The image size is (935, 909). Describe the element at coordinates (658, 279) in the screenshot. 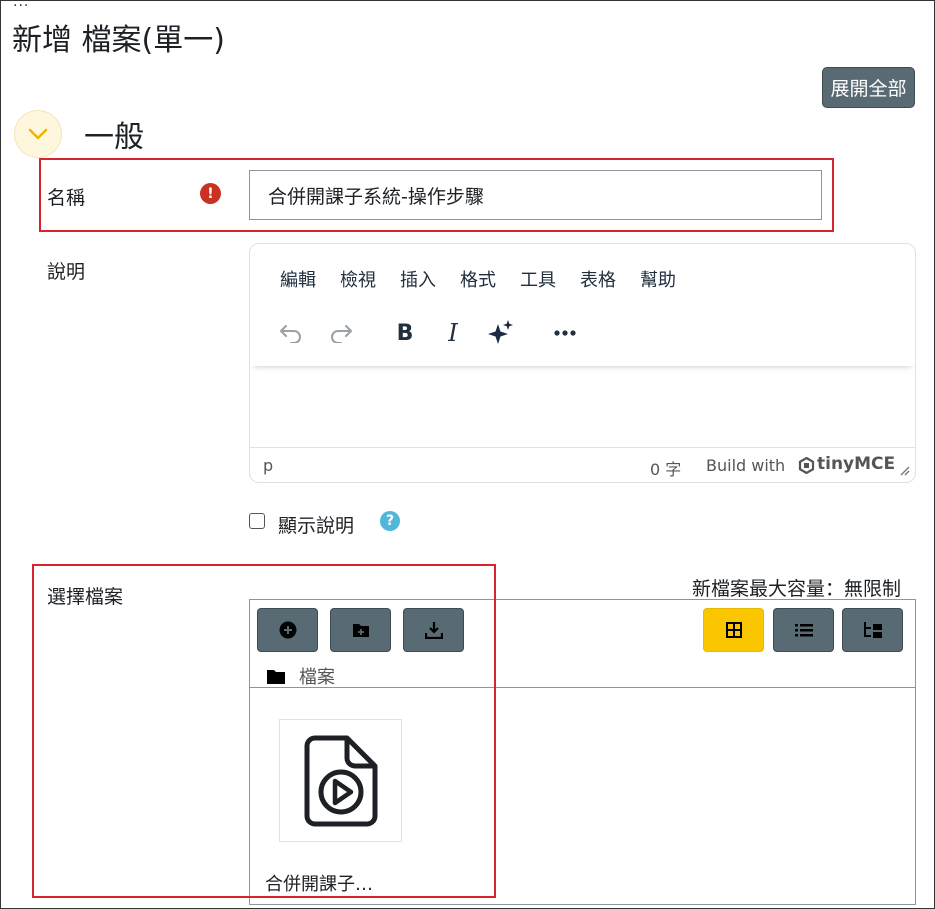

I see `menu-help: 幫助` at that location.